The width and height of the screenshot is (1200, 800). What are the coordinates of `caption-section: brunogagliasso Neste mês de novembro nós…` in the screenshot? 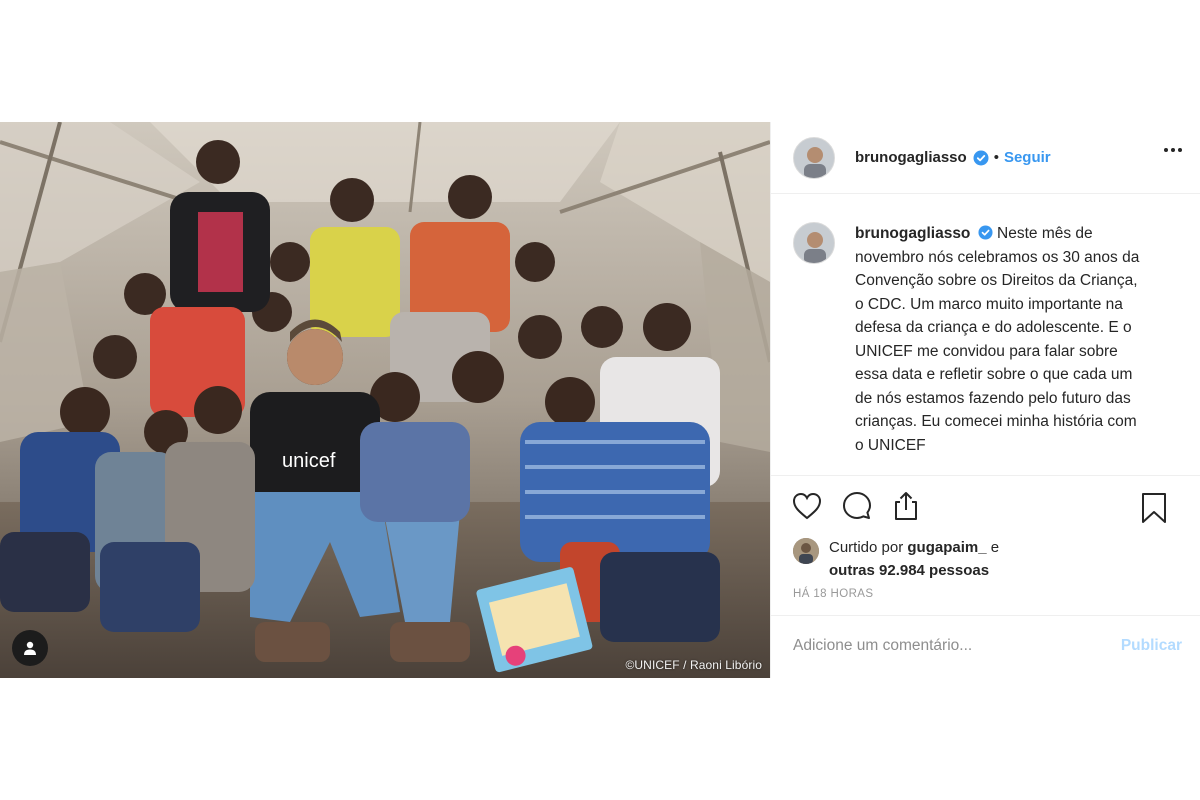 It's located at (985, 335).